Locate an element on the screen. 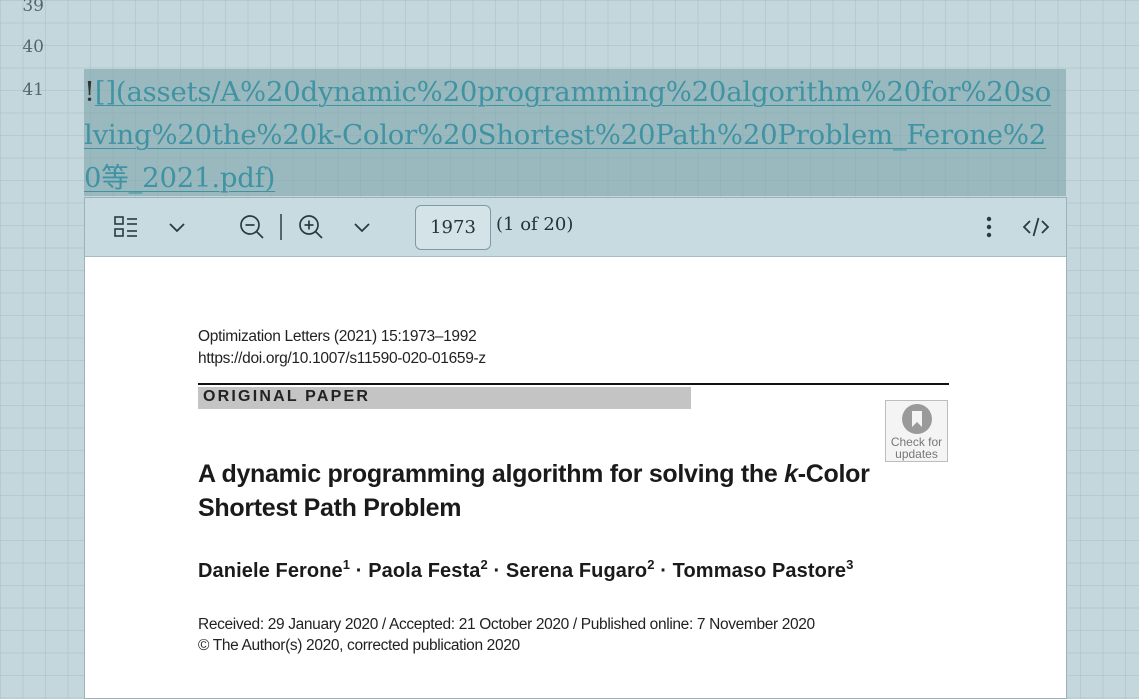 The width and height of the screenshot is (1139, 699). toolbar-separator is located at coordinates (281, 227).